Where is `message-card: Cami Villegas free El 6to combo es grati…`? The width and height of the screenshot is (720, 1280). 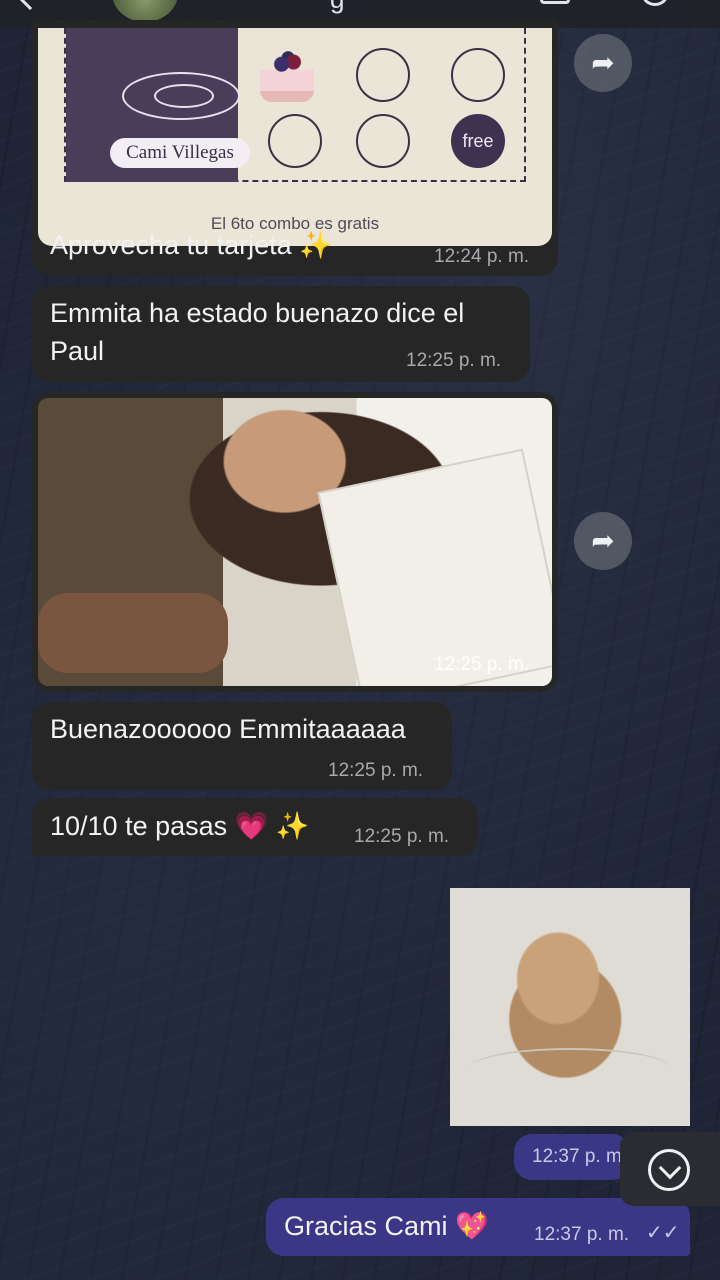
message-card: Cami Villegas free El 6to combo es grati… is located at coordinates (295, 148).